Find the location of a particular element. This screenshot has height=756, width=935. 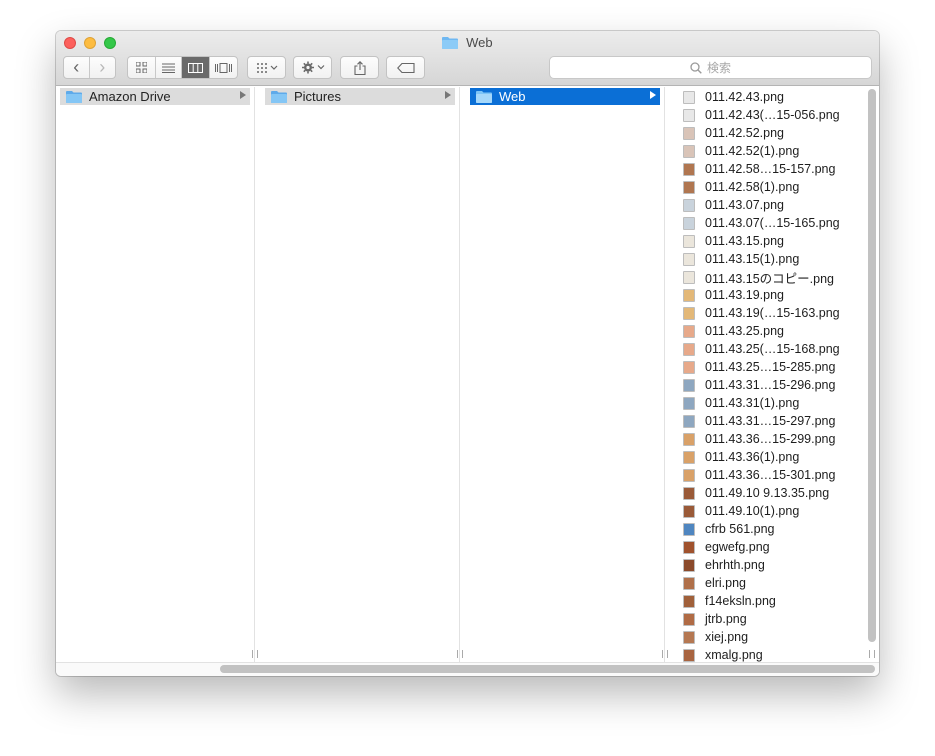

column-item-label: Pictures is located at coordinates (317, 96).